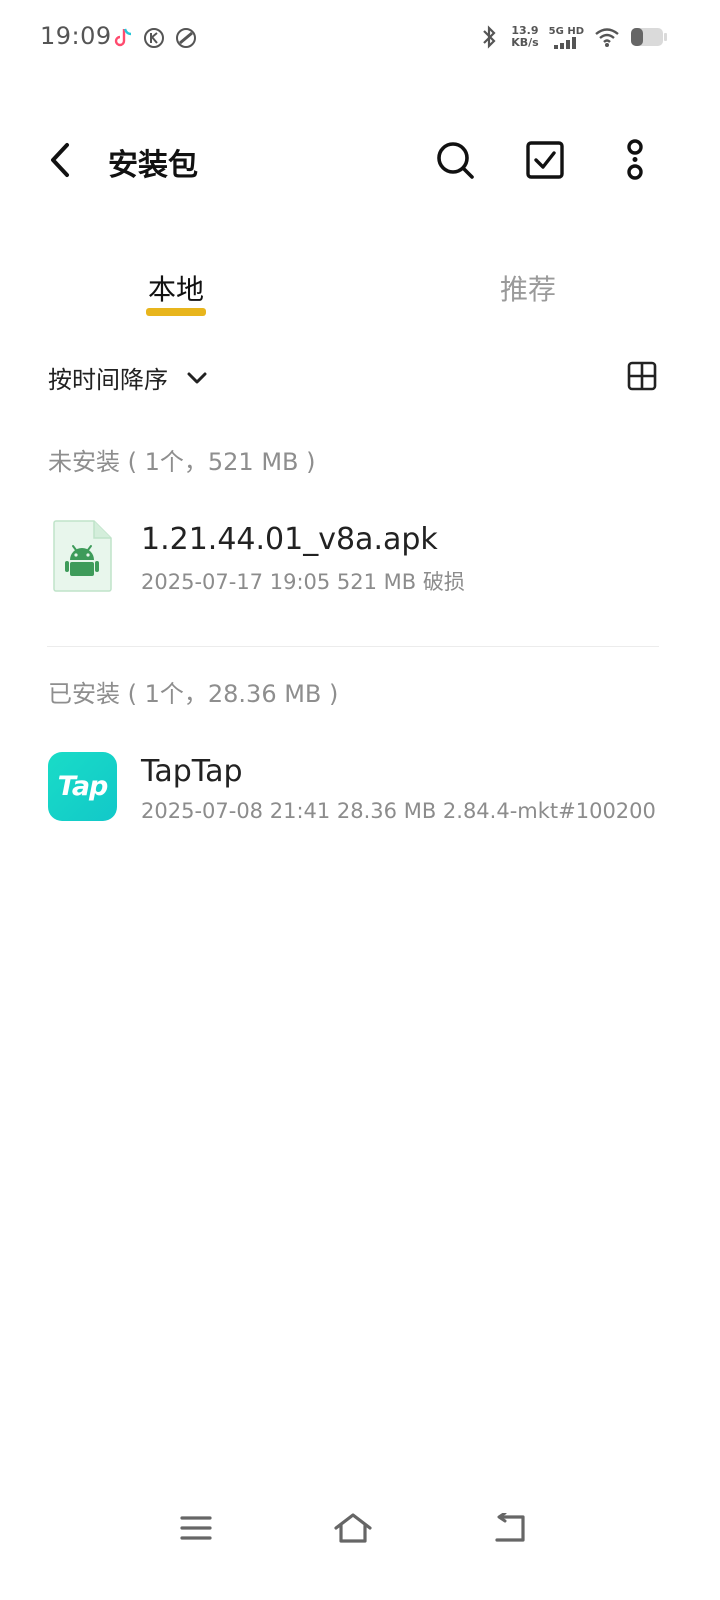 This screenshot has height=1600, width=720. Describe the element at coordinates (607, 37) in the screenshot. I see `wifi-icon` at that location.